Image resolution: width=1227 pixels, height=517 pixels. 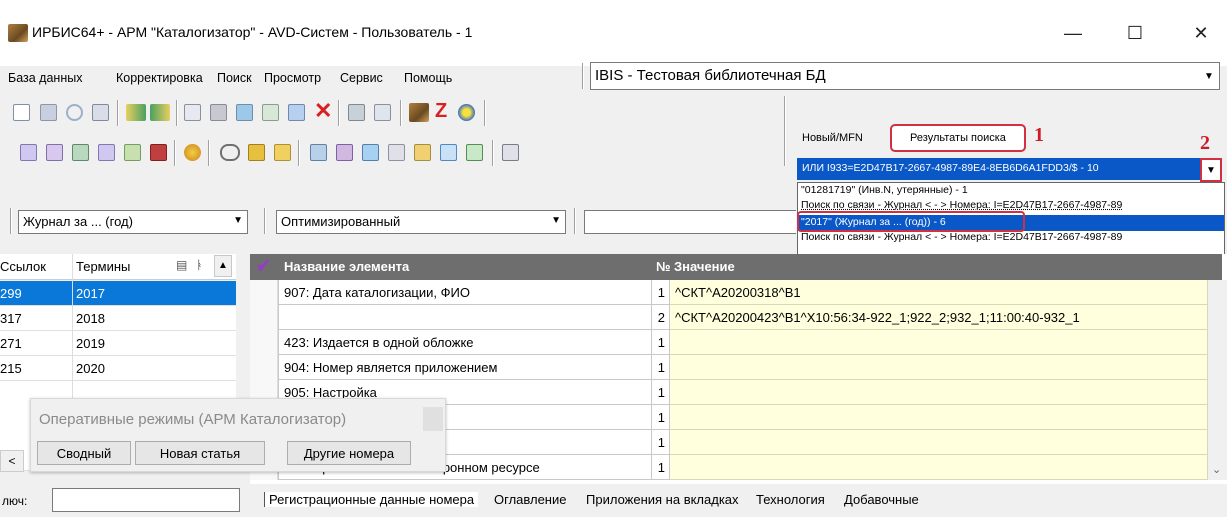 What do you see at coordinates (263, 266) in the screenshot?
I see `check-icon: ✔` at bounding box center [263, 266].